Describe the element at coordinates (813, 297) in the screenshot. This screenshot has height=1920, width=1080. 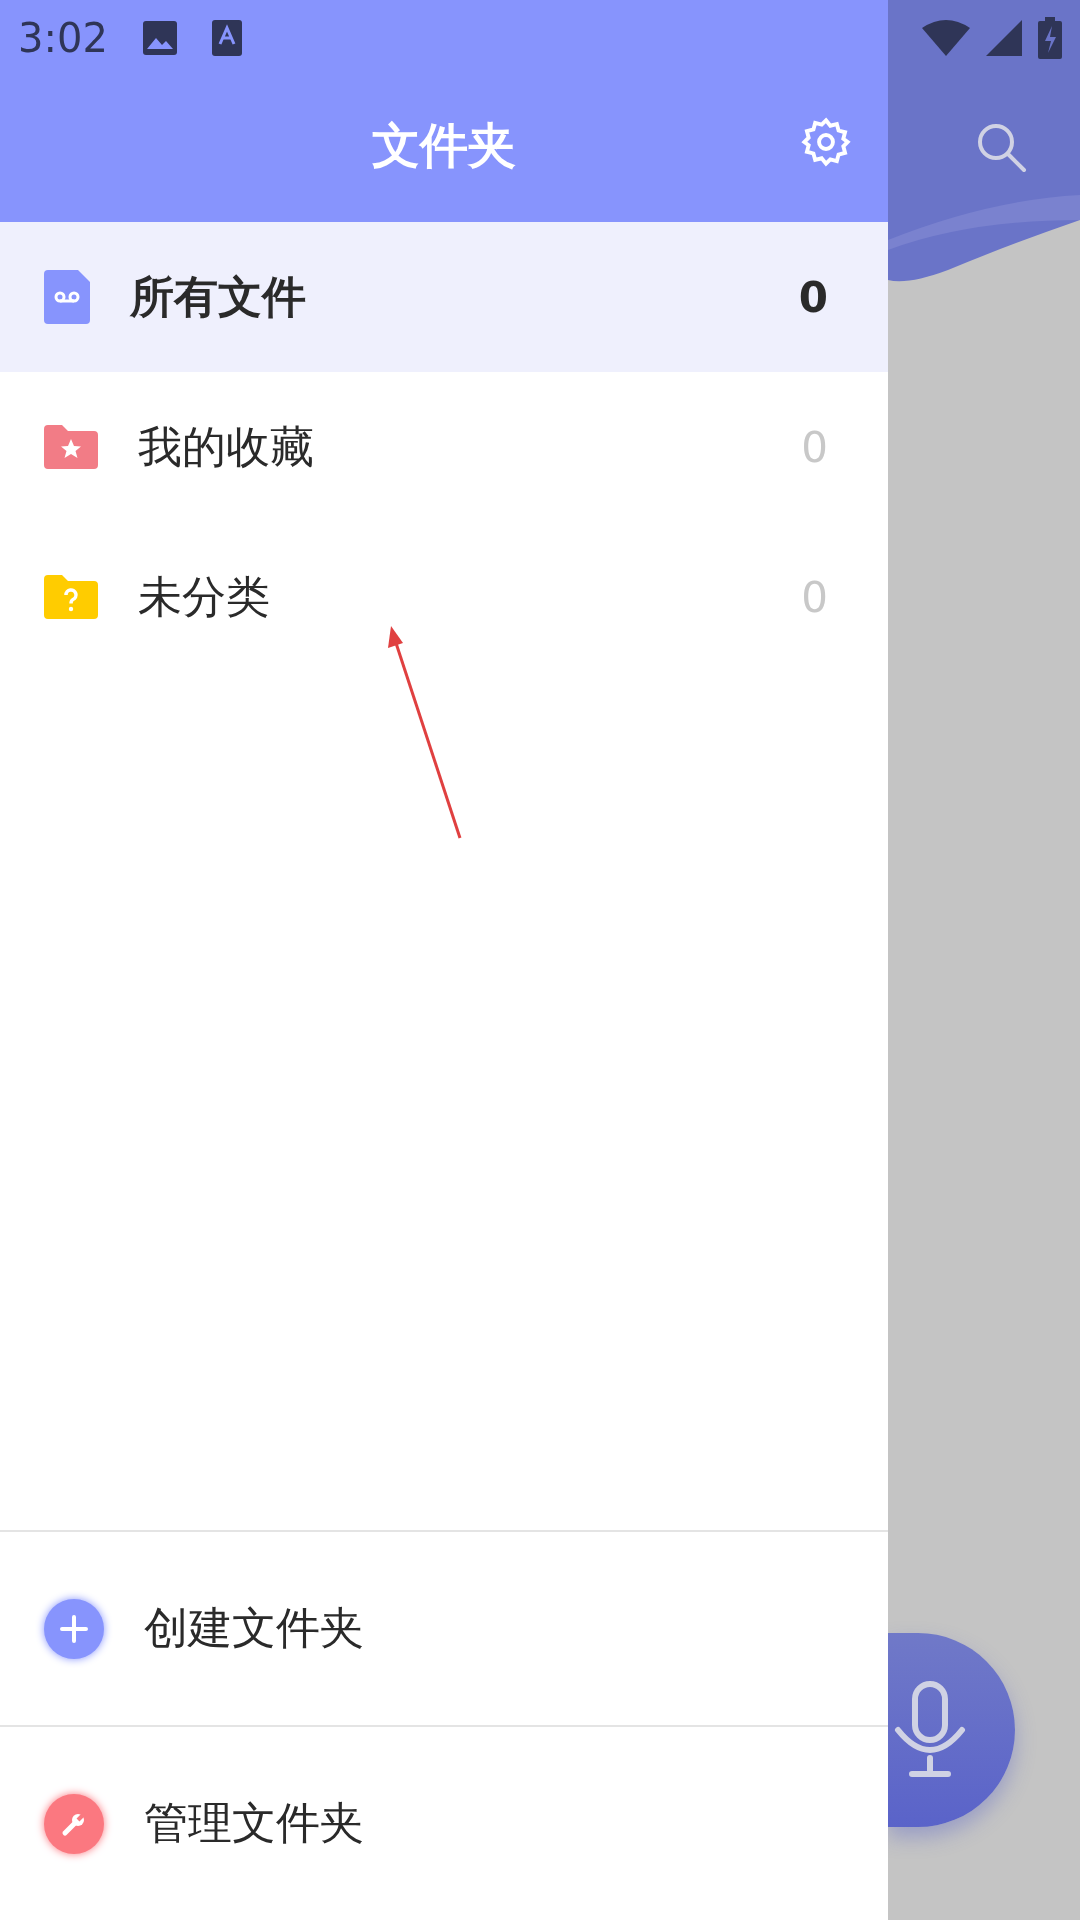
I see `folder-count: 0` at that location.